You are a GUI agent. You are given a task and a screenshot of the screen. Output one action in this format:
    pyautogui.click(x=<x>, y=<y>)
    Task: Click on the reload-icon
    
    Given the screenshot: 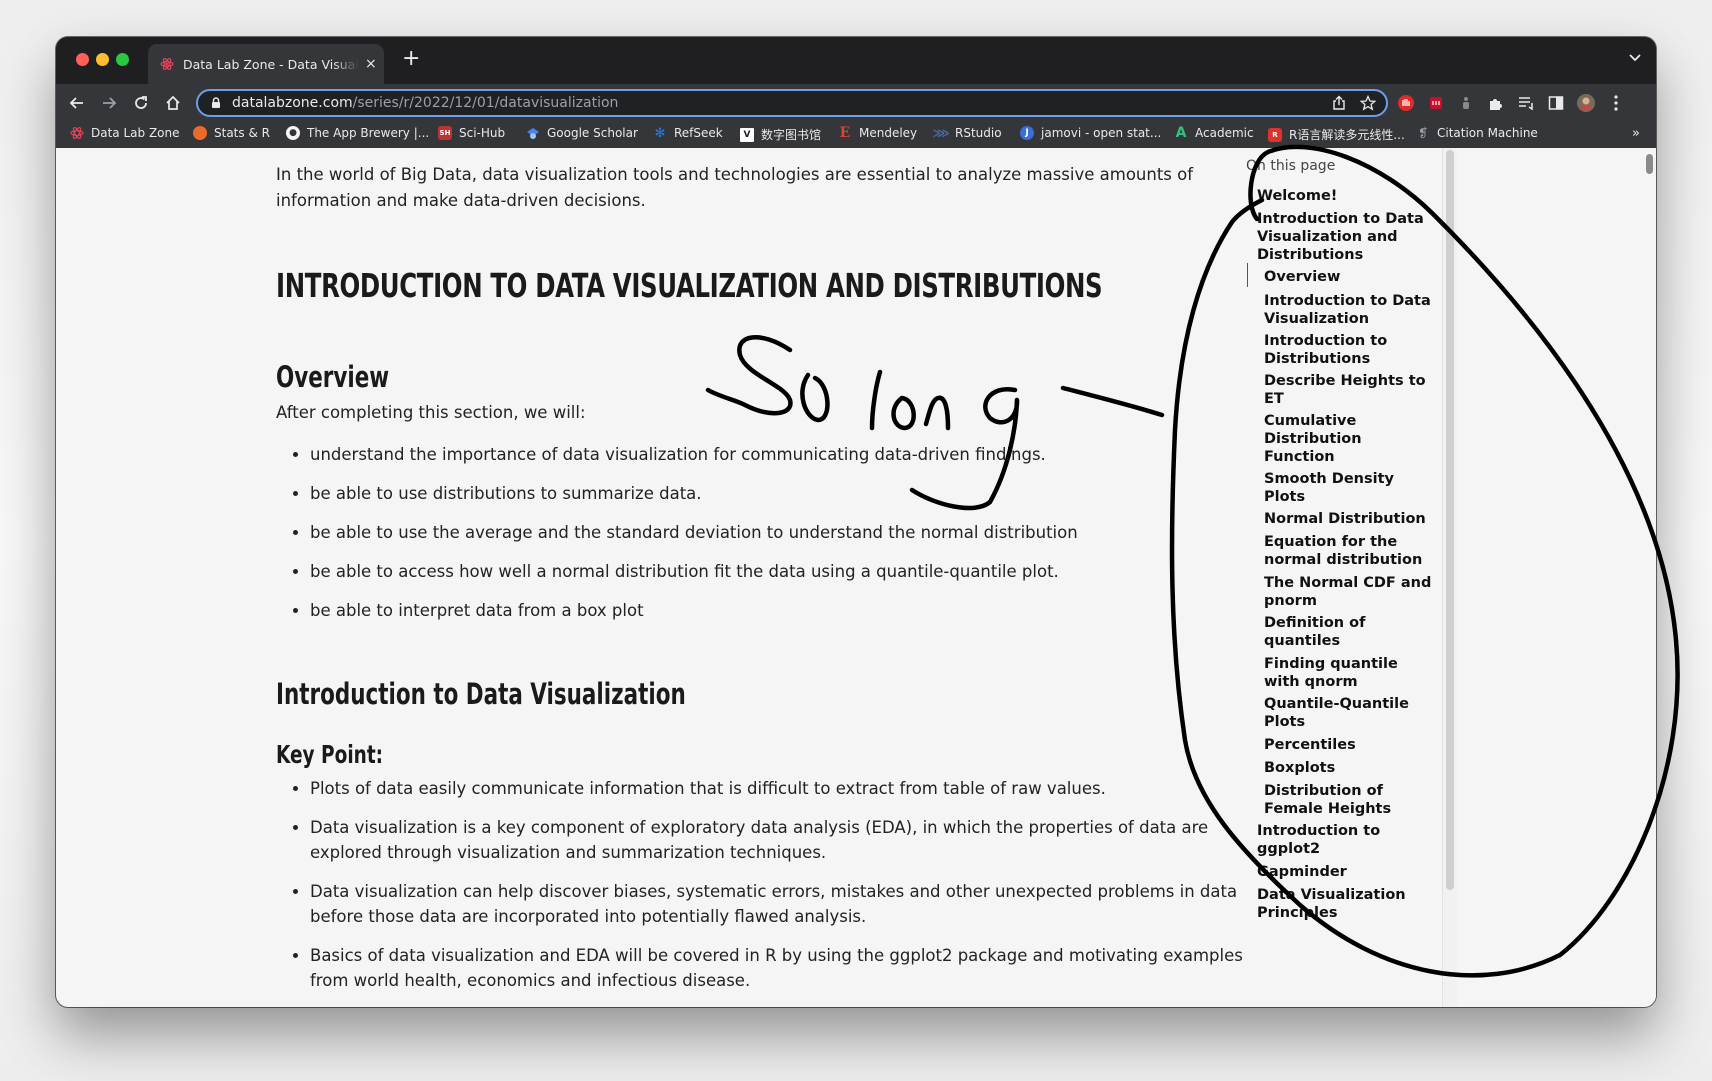 What is the action you would take?
    pyautogui.click(x=141, y=102)
    